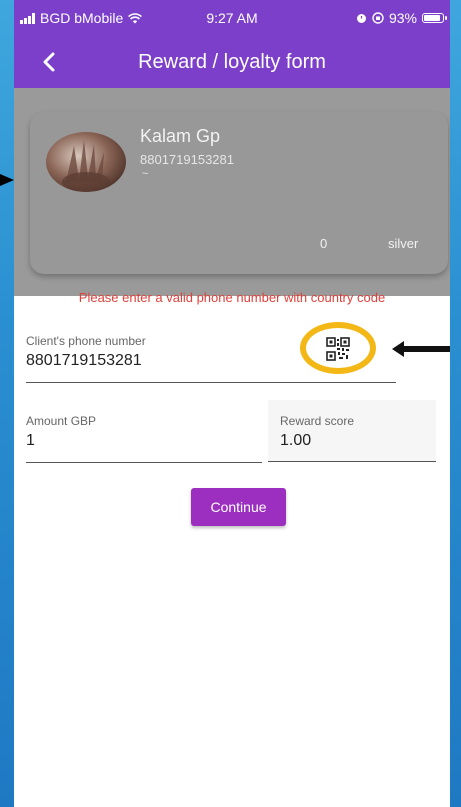  What do you see at coordinates (403, 243) in the screenshot?
I see `tier-label: silver` at bounding box center [403, 243].